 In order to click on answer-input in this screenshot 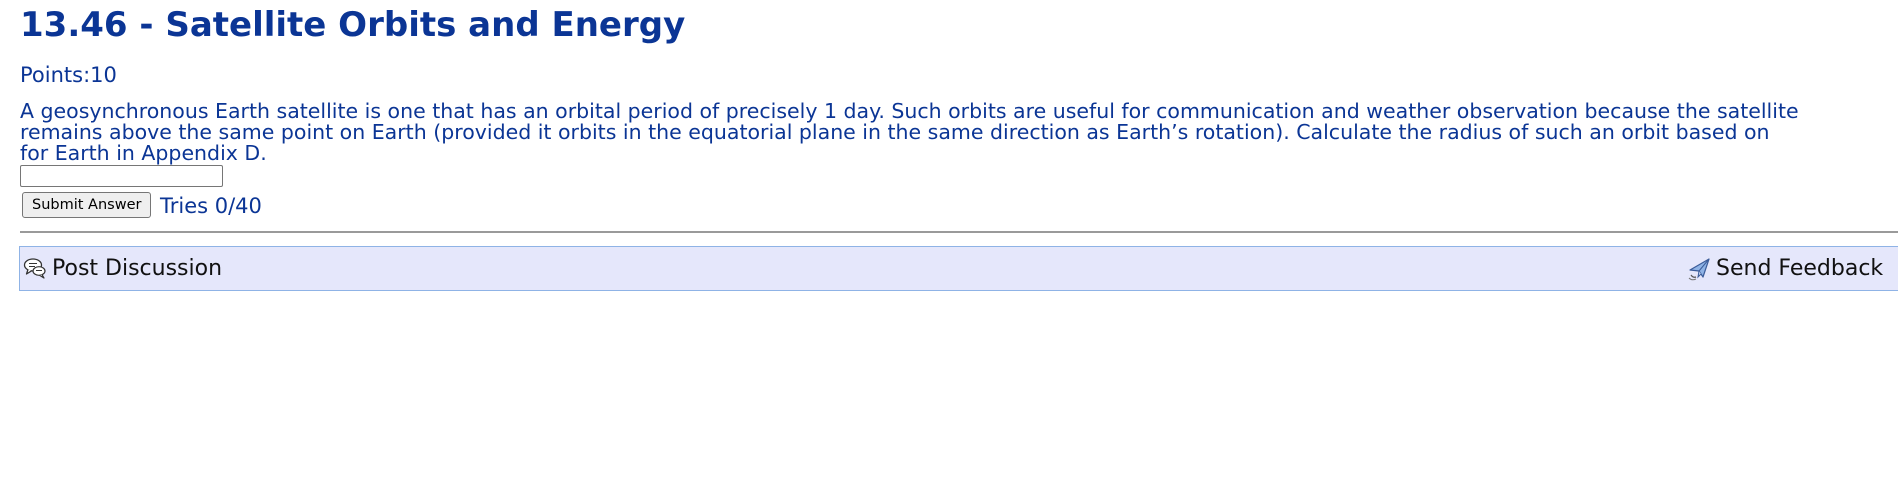, I will do `click(121, 176)`.